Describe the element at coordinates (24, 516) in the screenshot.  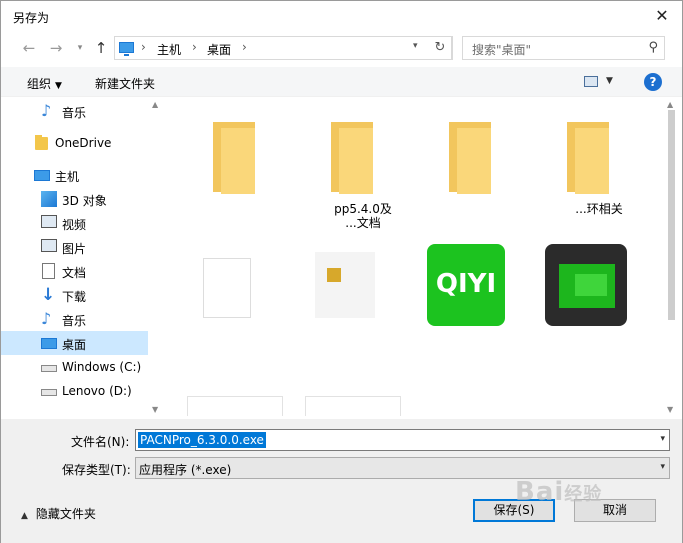
I see `chevron-up-icon: ▲` at that location.